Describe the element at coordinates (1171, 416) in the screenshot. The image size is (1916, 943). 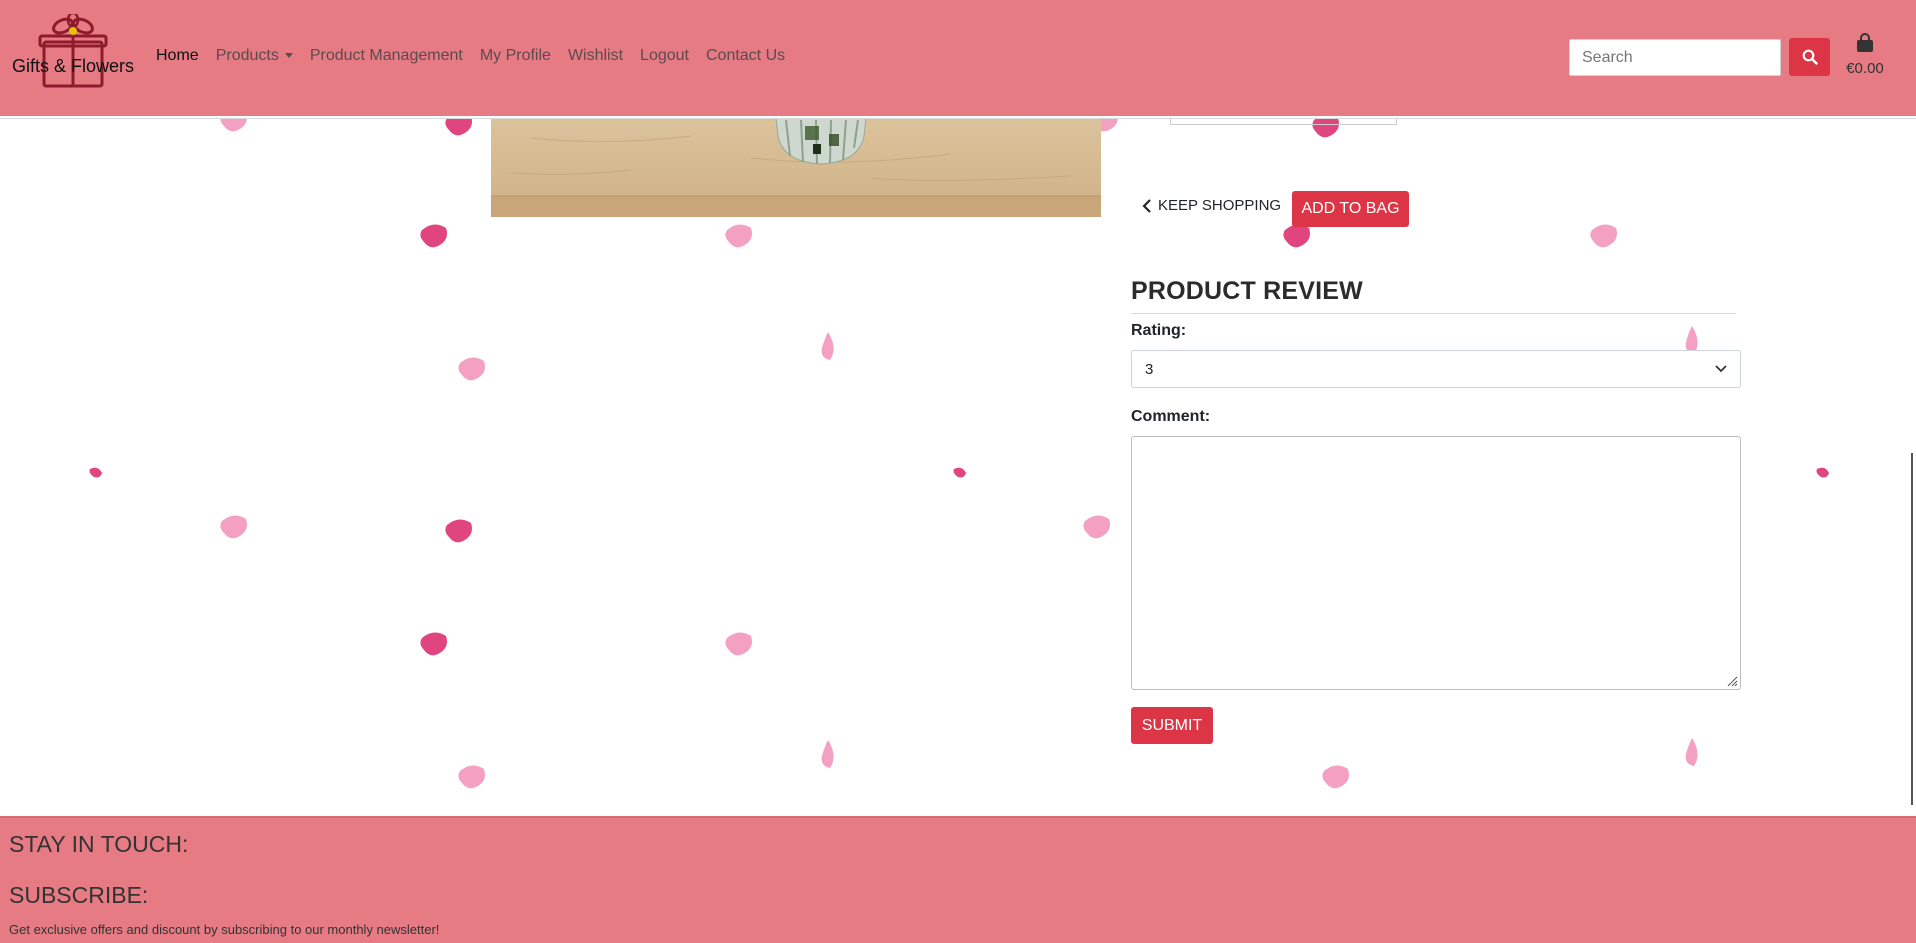
I see `comment-label: Comment:` at that location.